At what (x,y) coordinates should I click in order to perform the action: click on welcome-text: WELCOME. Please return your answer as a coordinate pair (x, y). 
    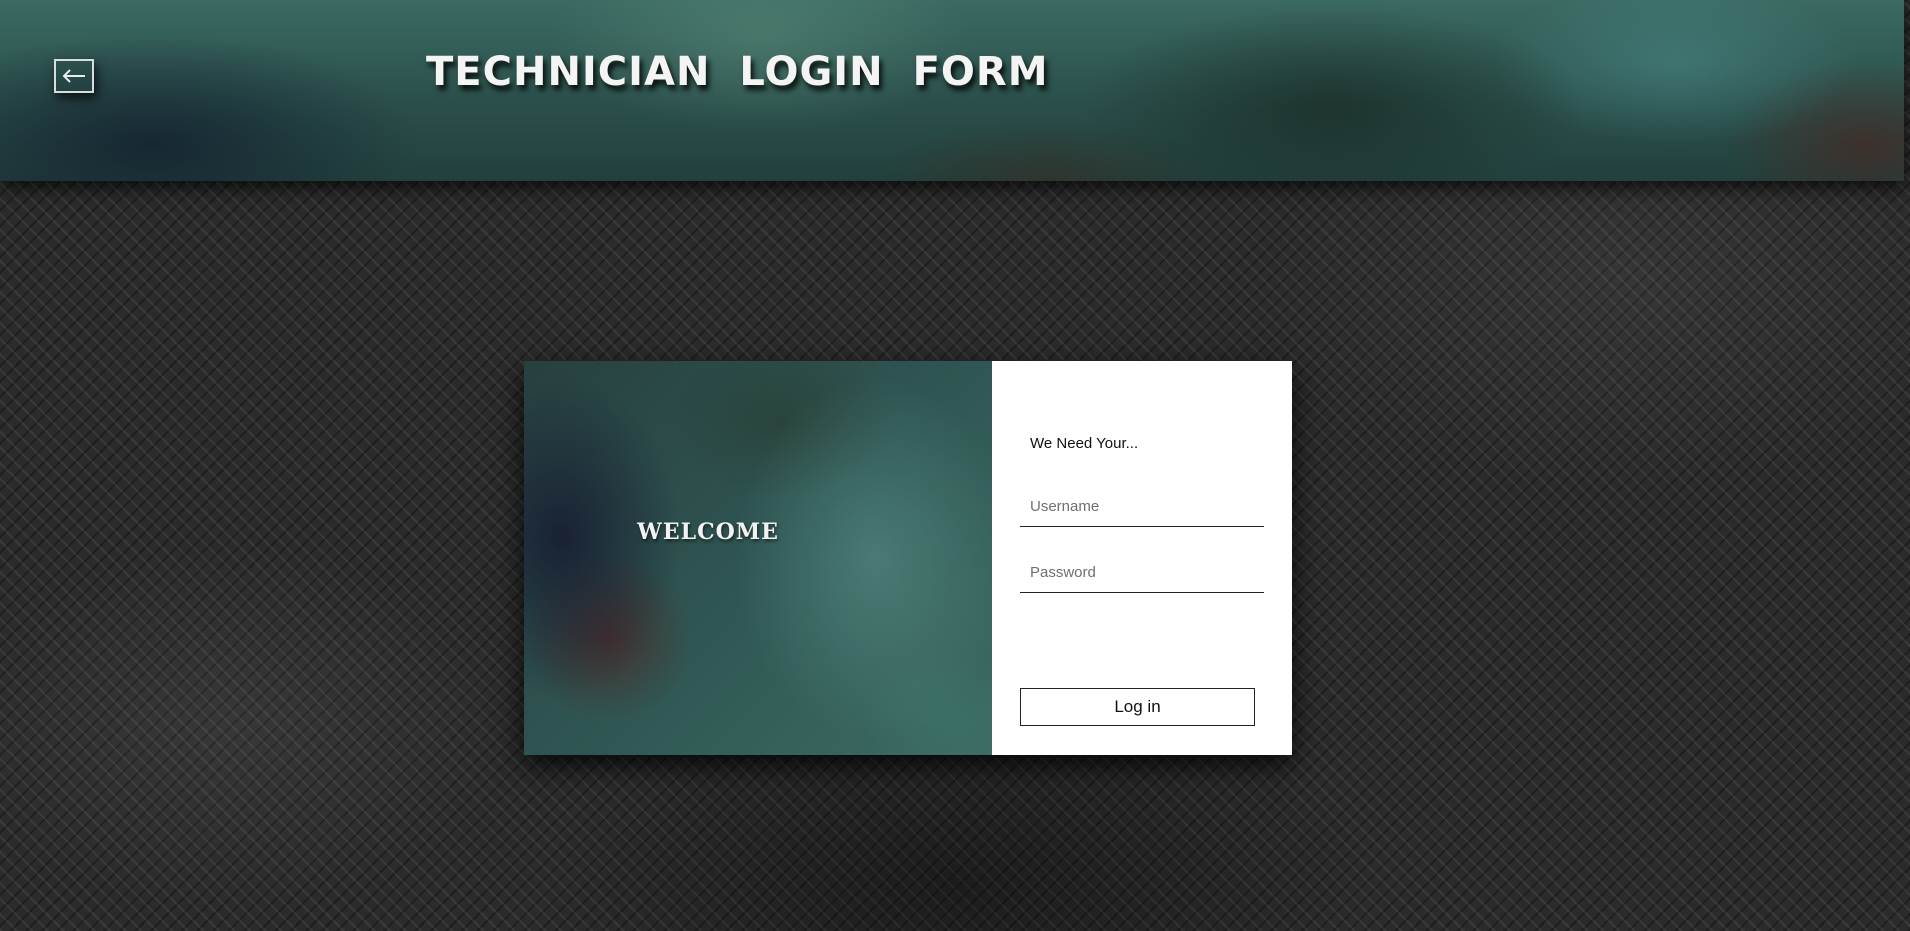
    Looking at the image, I should click on (708, 532).